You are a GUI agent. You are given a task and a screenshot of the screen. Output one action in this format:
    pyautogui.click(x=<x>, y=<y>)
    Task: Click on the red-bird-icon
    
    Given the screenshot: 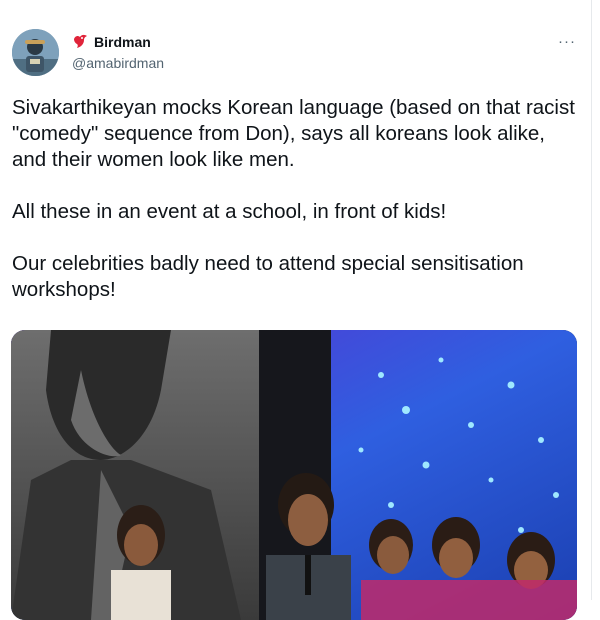 What is the action you would take?
    pyautogui.click(x=81, y=42)
    